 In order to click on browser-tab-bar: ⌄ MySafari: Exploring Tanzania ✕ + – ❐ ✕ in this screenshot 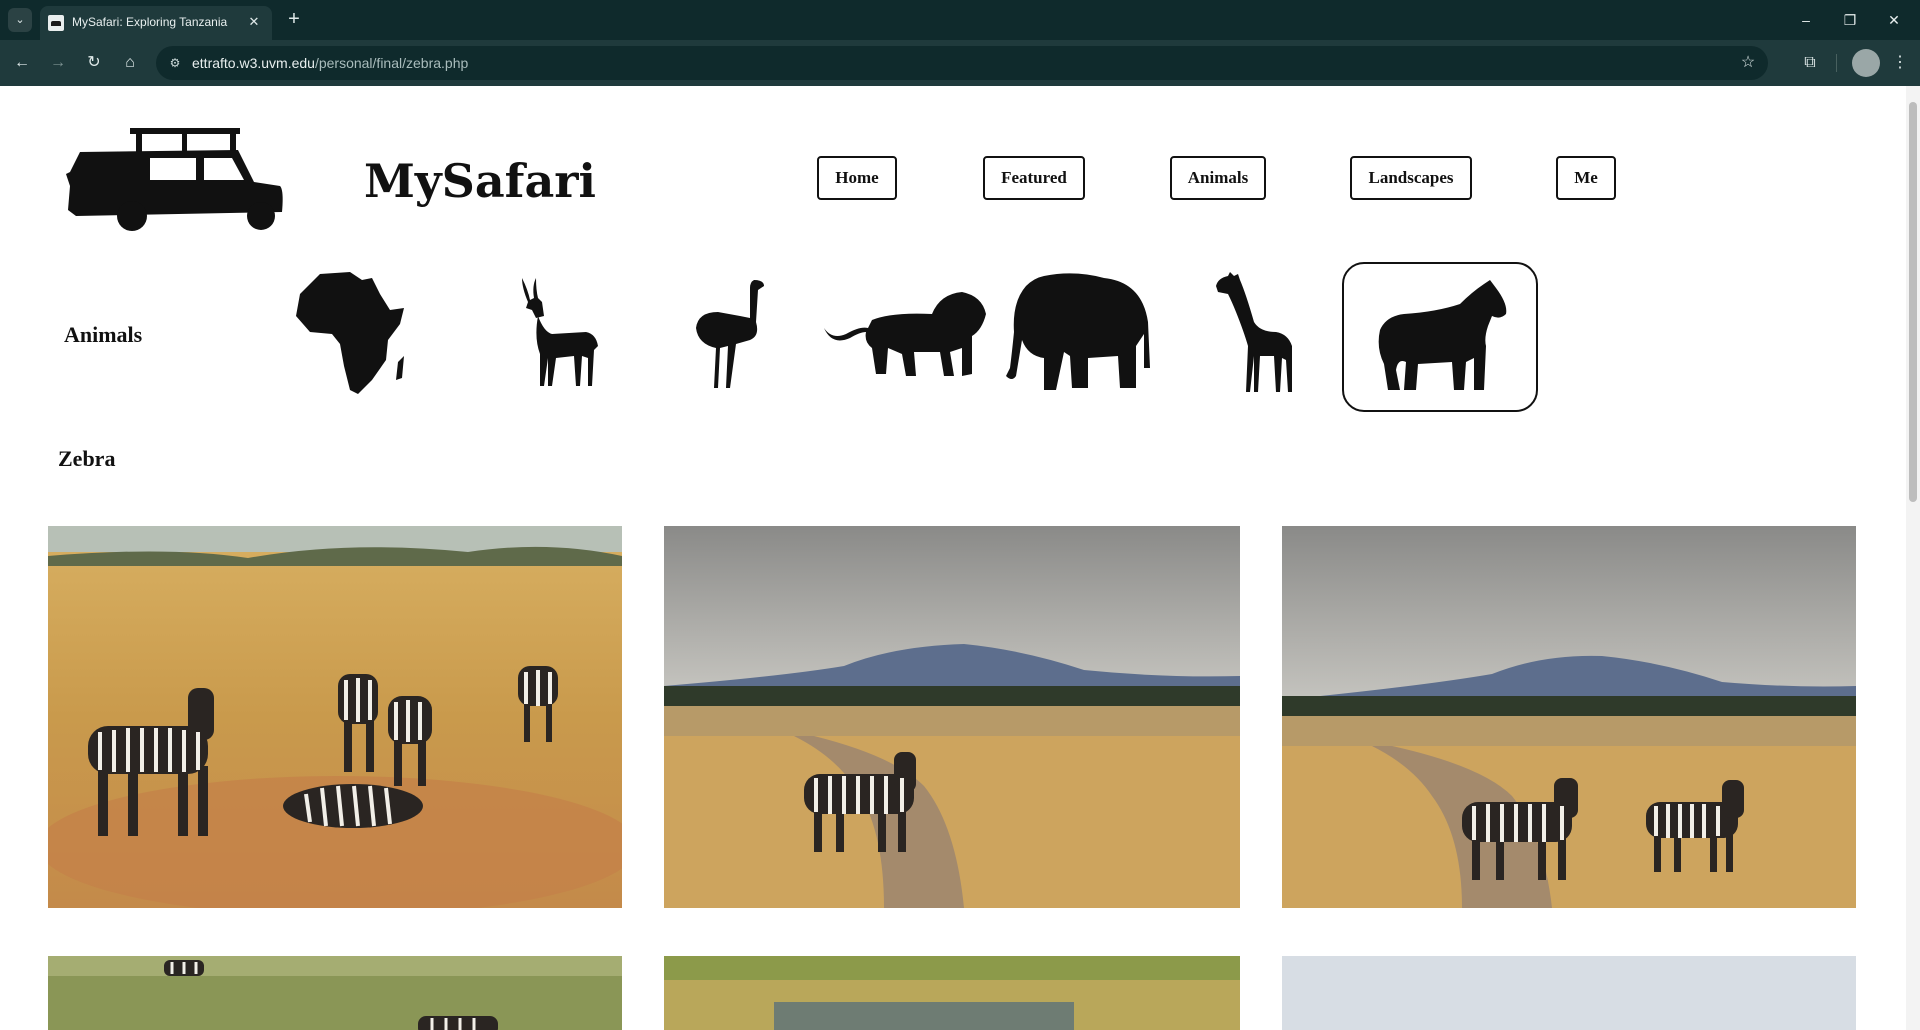, I will do `click(960, 20)`.